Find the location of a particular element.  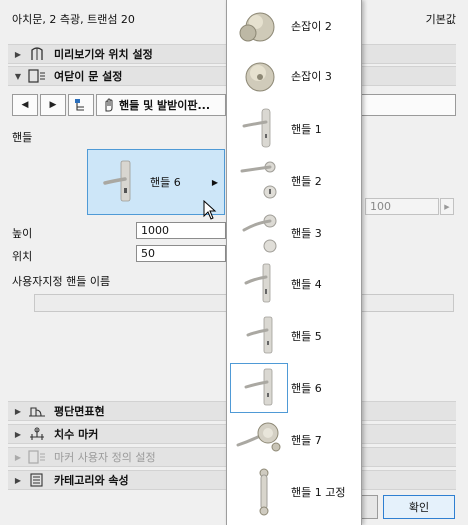

position-input: 50 is located at coordinates (181, 253).